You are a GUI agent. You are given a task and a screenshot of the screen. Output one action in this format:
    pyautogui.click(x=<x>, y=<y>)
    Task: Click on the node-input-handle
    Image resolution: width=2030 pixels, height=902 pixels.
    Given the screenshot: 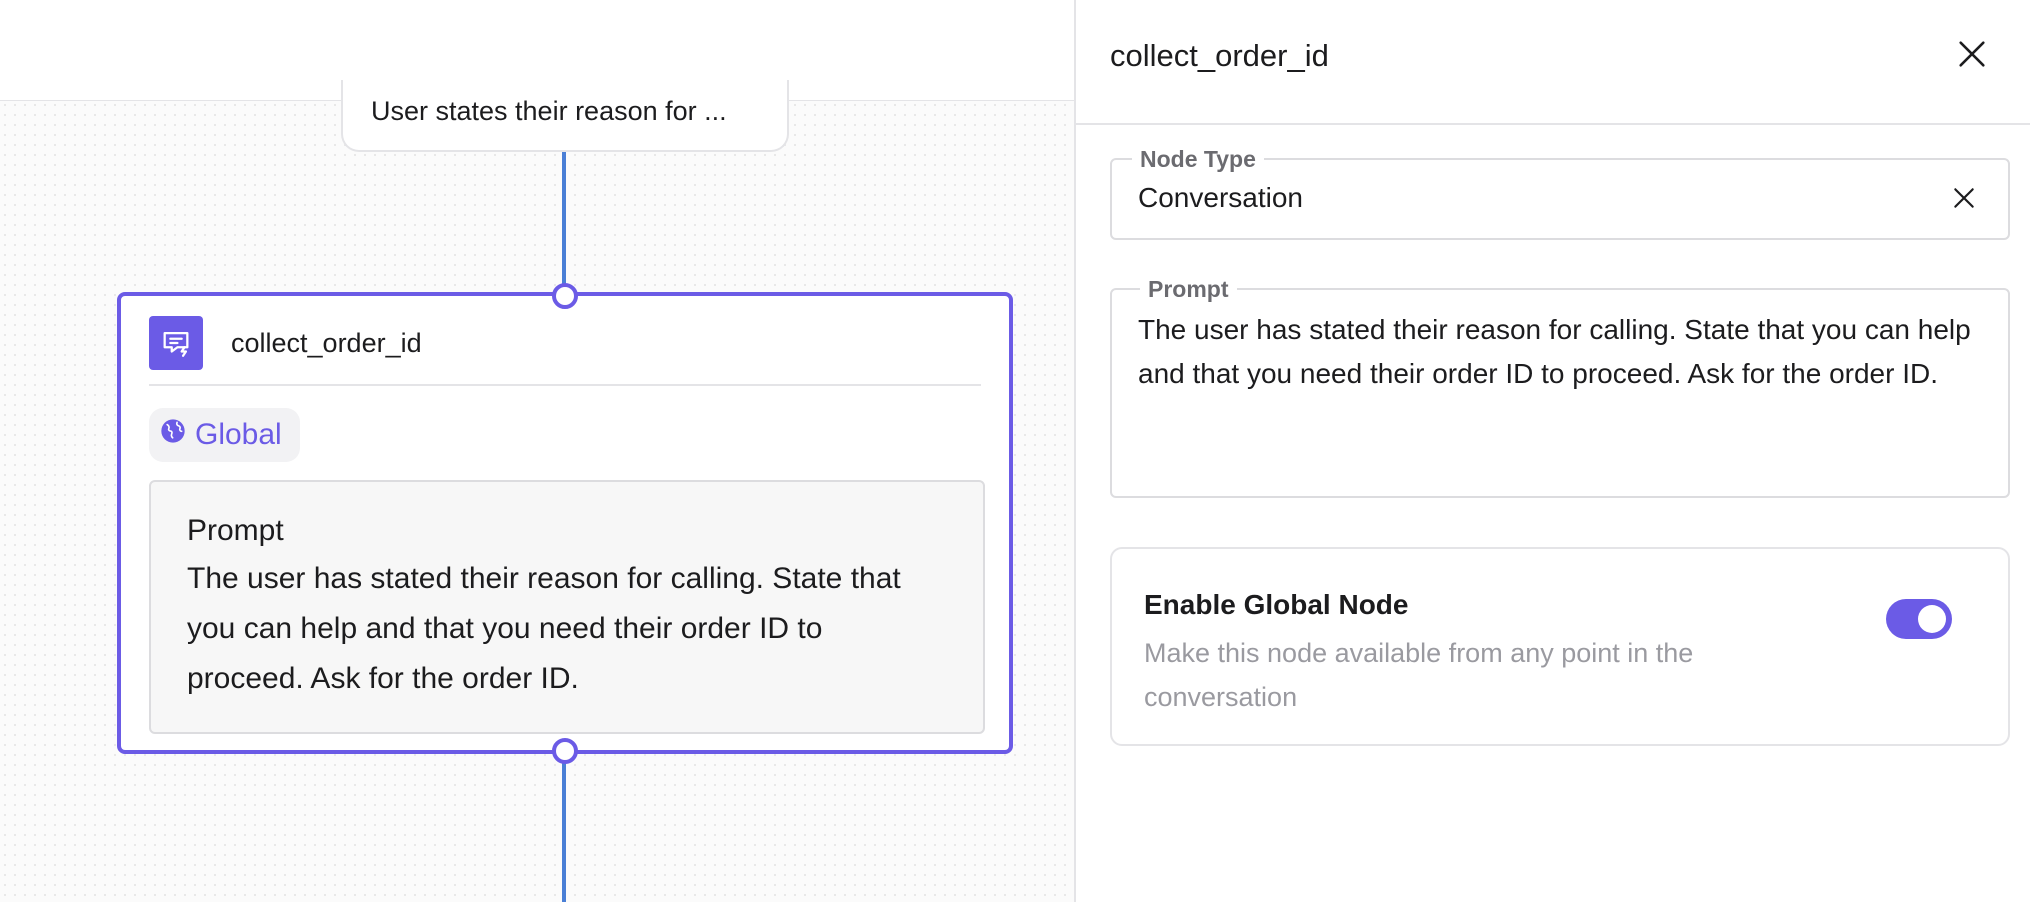 What is the action you would take?
    pyautogui.click(x=565, y=296)
    